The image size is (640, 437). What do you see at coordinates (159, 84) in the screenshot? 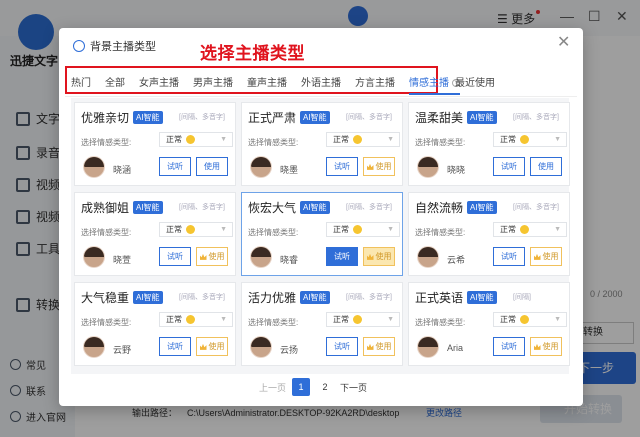
I see `tab-female: 女声主播` at bounding box center [159, 84].